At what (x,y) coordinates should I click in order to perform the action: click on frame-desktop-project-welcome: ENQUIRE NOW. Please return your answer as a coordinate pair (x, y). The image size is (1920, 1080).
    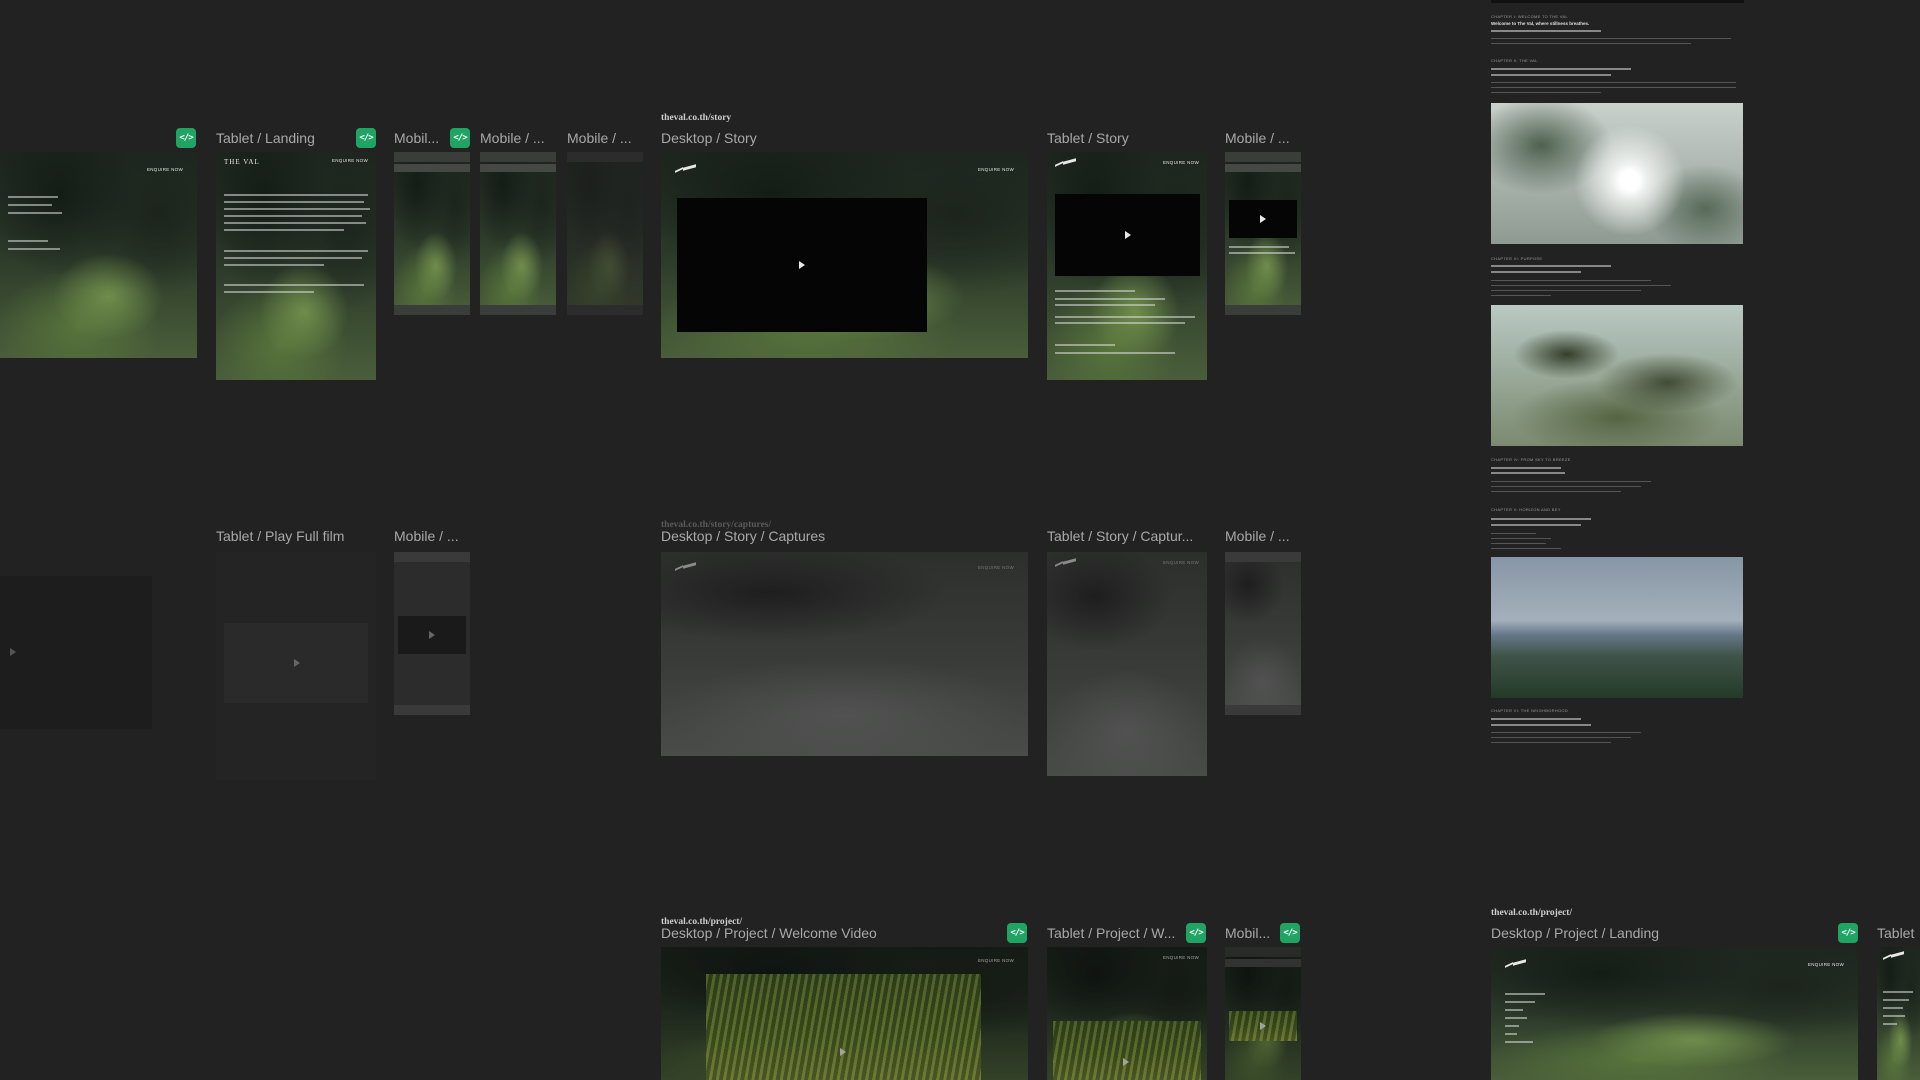
    Looking at the image, I should click on (844, 1013).